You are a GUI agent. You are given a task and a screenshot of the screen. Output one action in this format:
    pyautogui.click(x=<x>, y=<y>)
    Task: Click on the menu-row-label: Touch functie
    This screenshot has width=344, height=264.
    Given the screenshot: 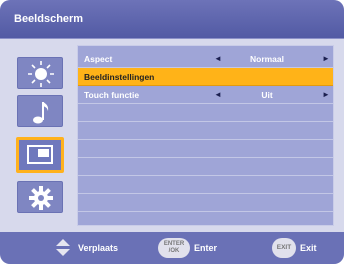 What is the action you would take?
    pyautogui.click(x=112, y=95)
    